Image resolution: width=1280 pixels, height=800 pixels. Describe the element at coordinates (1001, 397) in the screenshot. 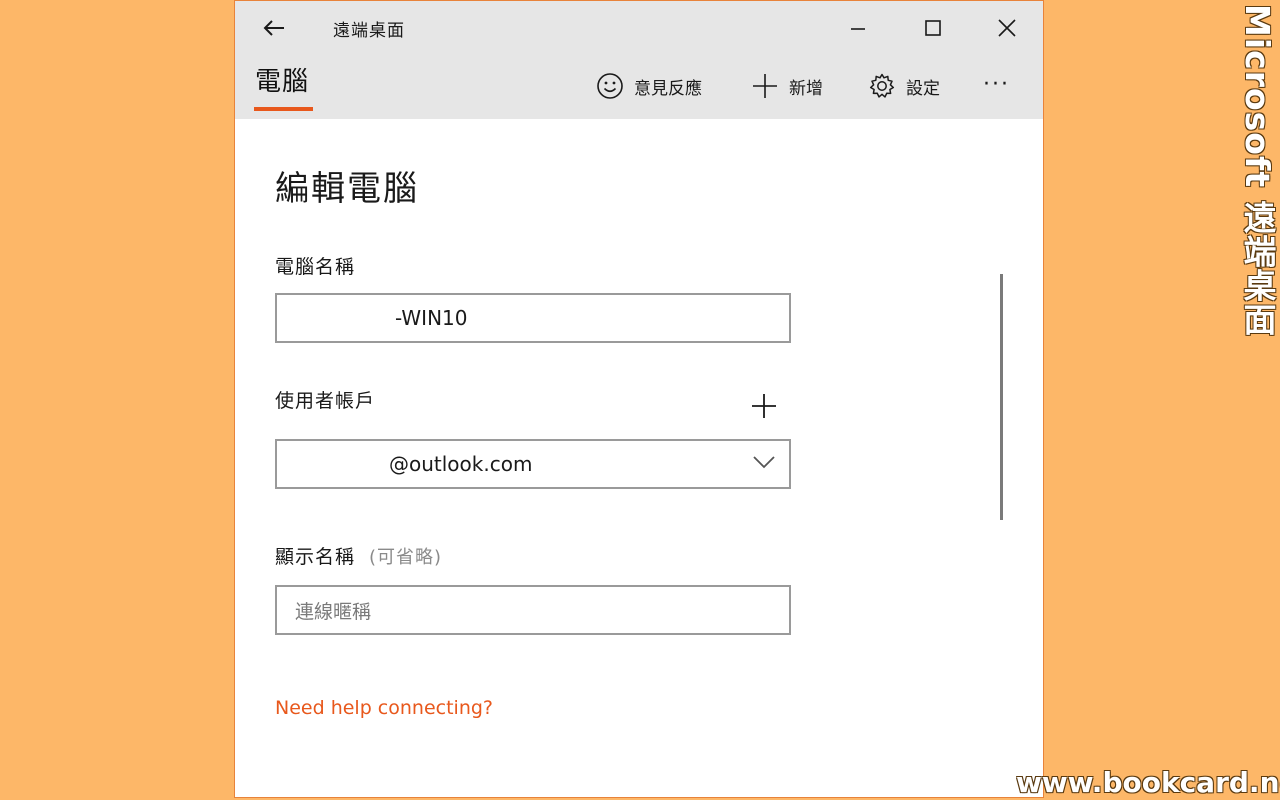

I see `scrollbar` at that location.